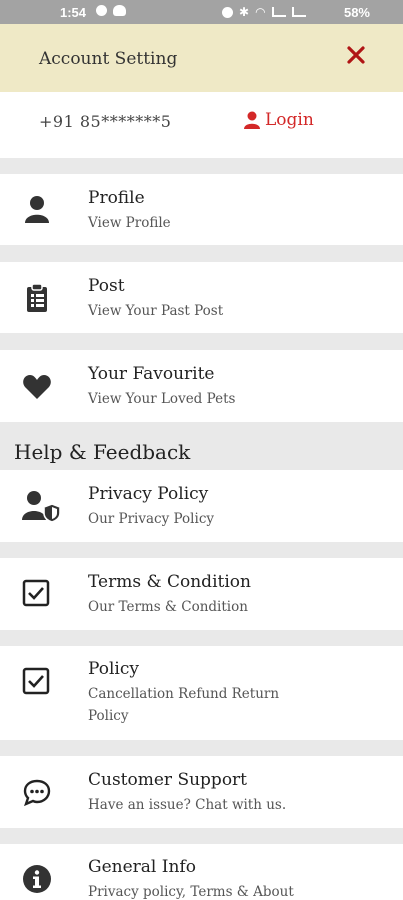  Describe the element at coordinates (201, 386) in the screenshot. I see `menu-item-favourite: Your Favourite View Your Loved Pets` at that location.